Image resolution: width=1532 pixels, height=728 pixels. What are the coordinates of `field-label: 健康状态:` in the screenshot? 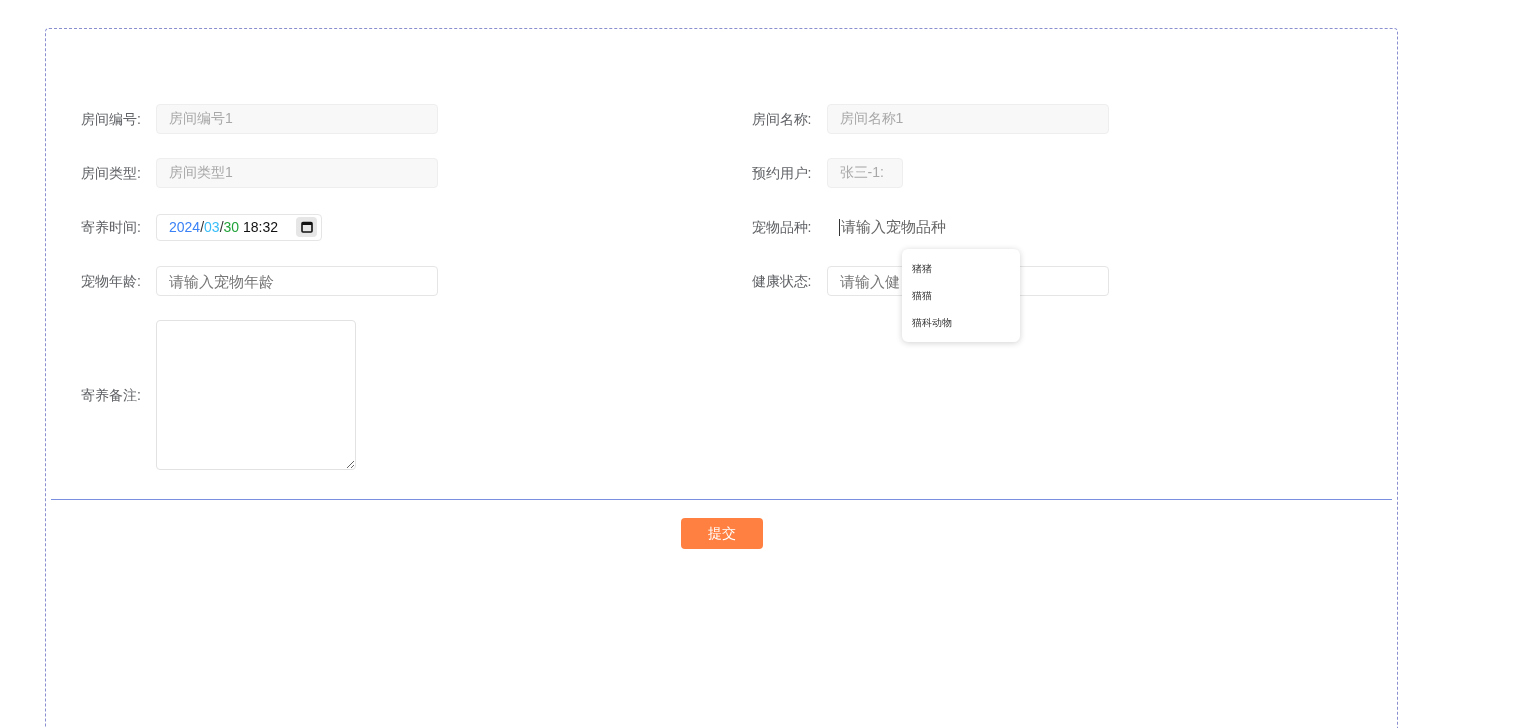 It's located at (782, 281).